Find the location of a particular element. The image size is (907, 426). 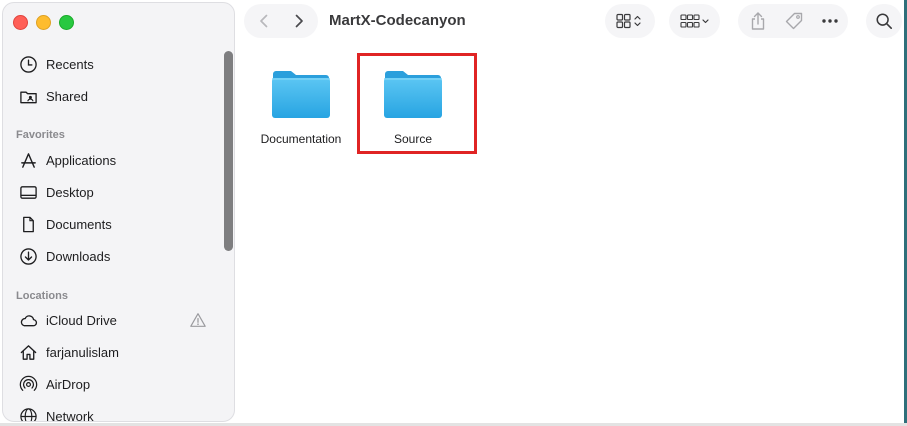

view-mode-pill is located at coordinates (630, 21).